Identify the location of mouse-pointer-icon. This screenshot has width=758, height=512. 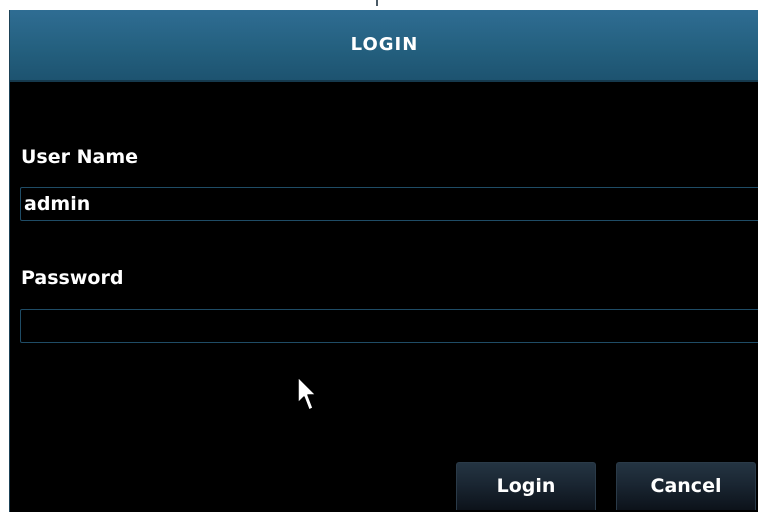
(307, 393).